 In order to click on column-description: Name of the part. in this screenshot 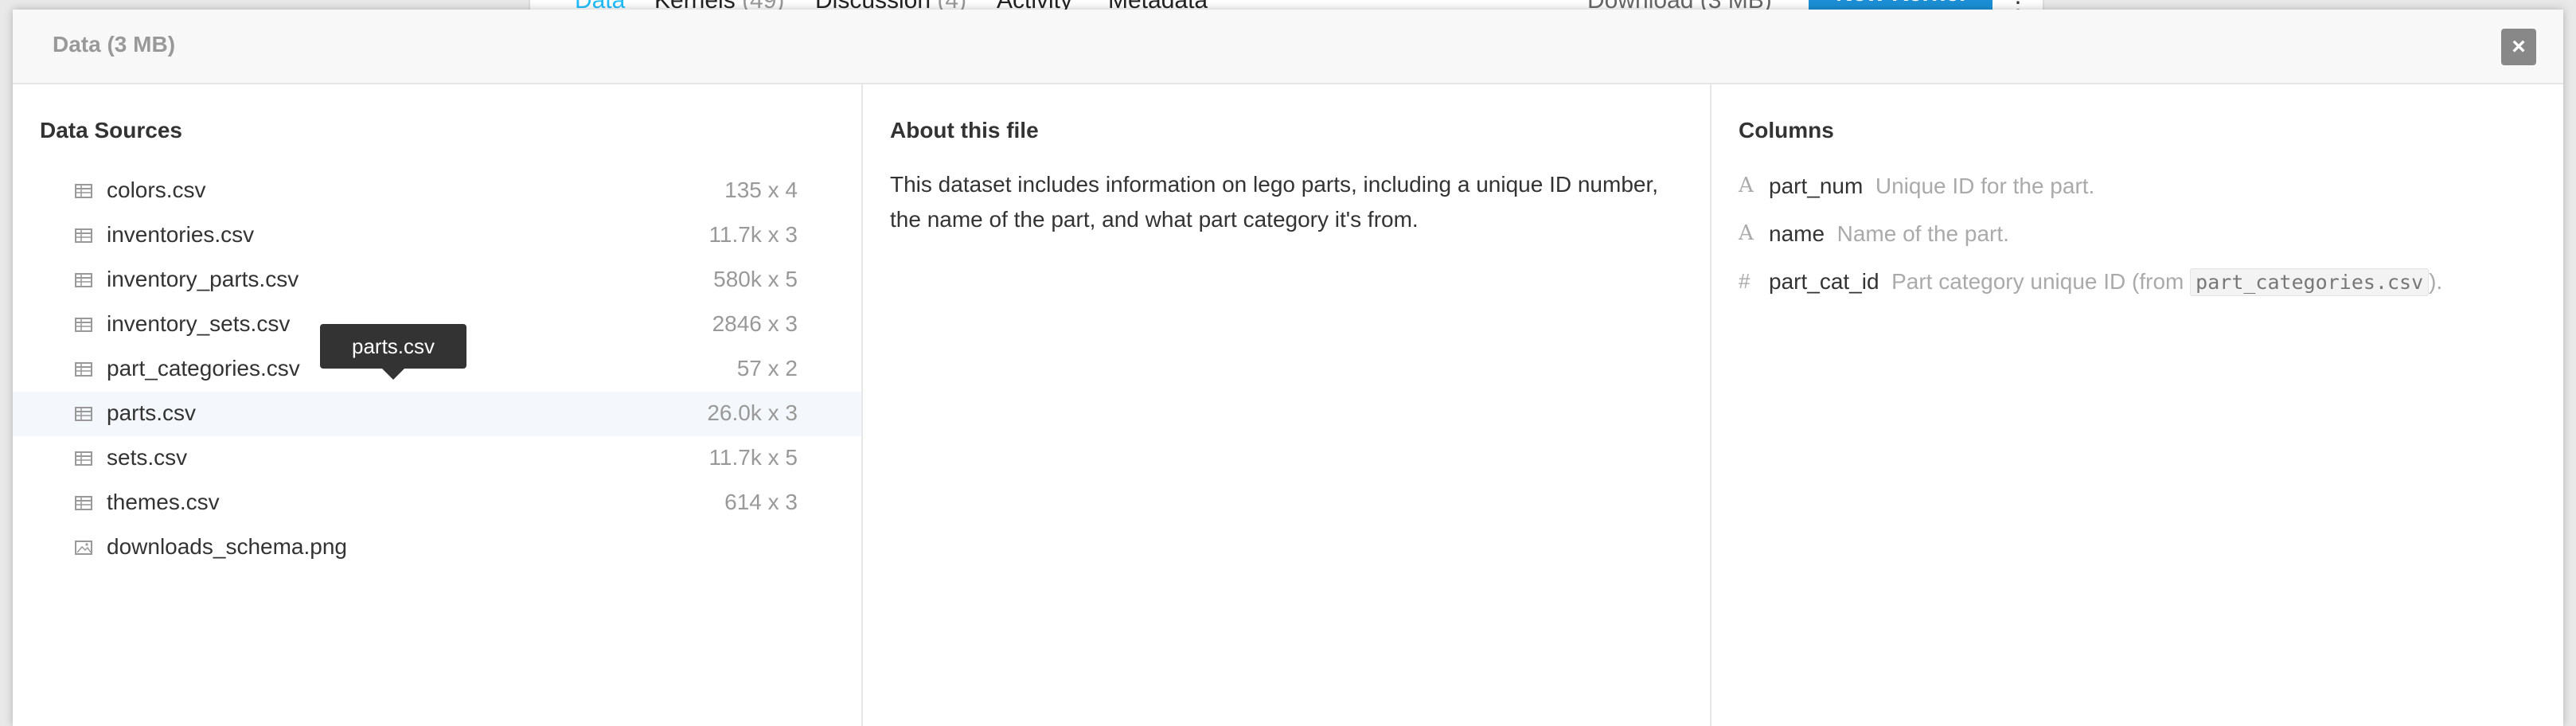, I will do `click(1922, 233)`.